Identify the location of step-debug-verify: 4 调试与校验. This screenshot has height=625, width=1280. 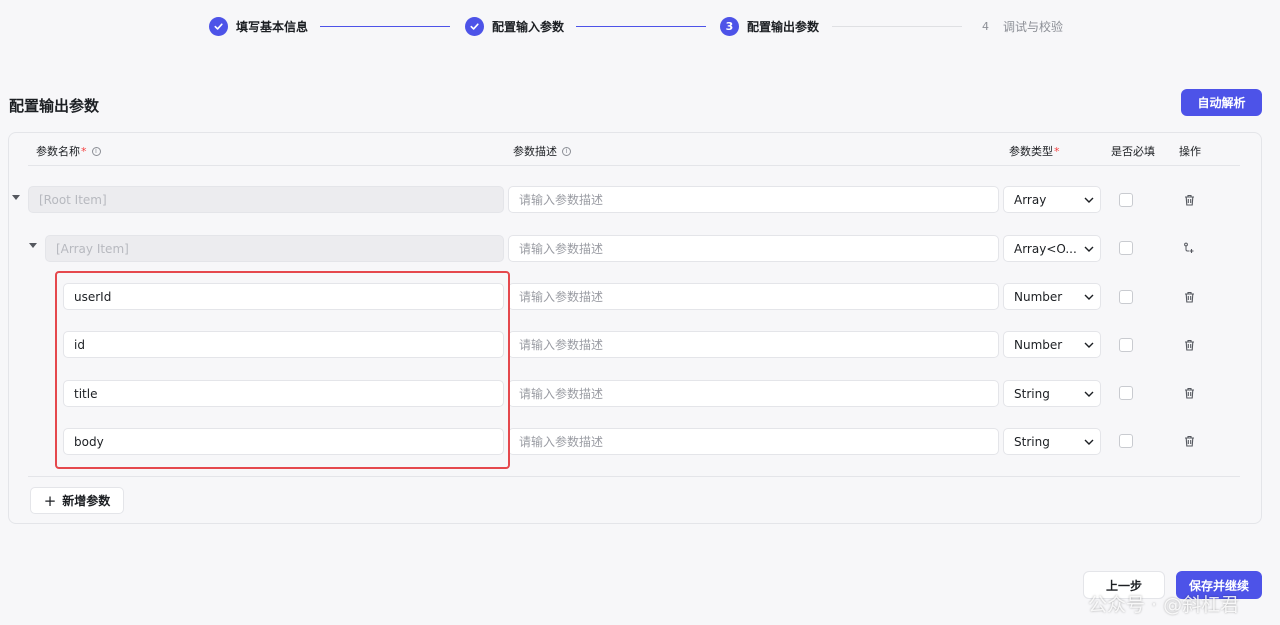
(1019, 26).